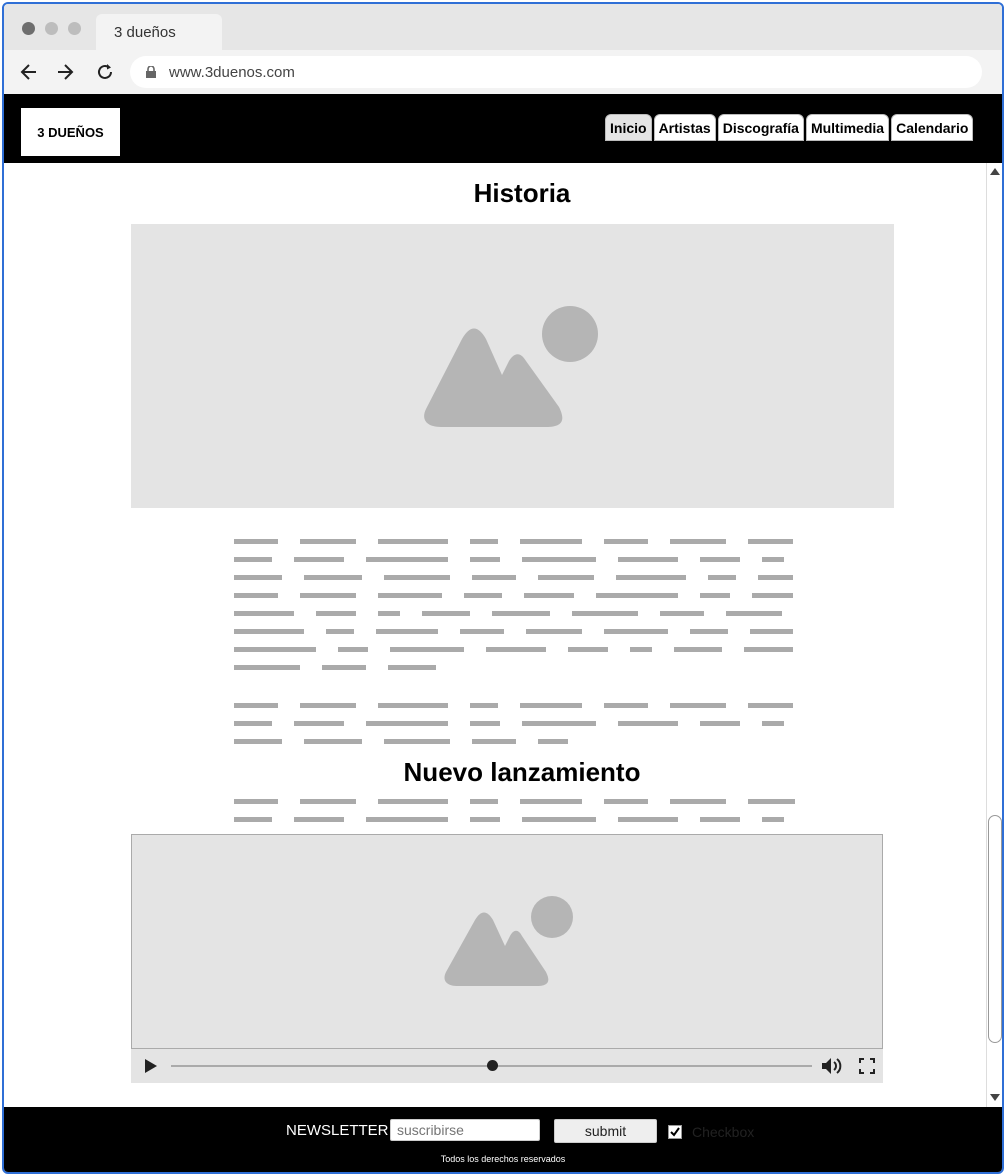 The width and height of the screenshot is (1006, 1176). What do you see at coordinates (995, 929) in the screenshot?
I see `scrollbar-thumb` at bounding box center [995, 929].